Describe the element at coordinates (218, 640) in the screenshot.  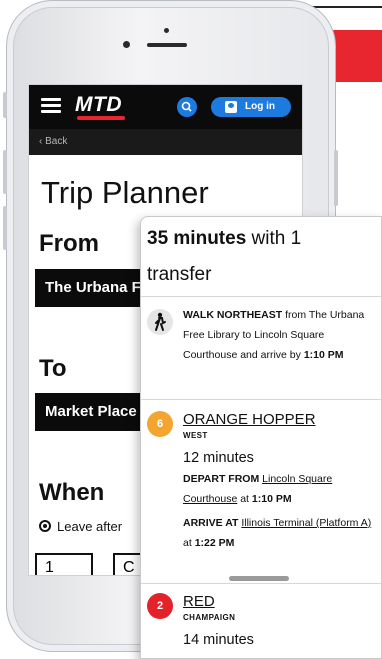
I see `leg-duration: 14 minutes` at that location.